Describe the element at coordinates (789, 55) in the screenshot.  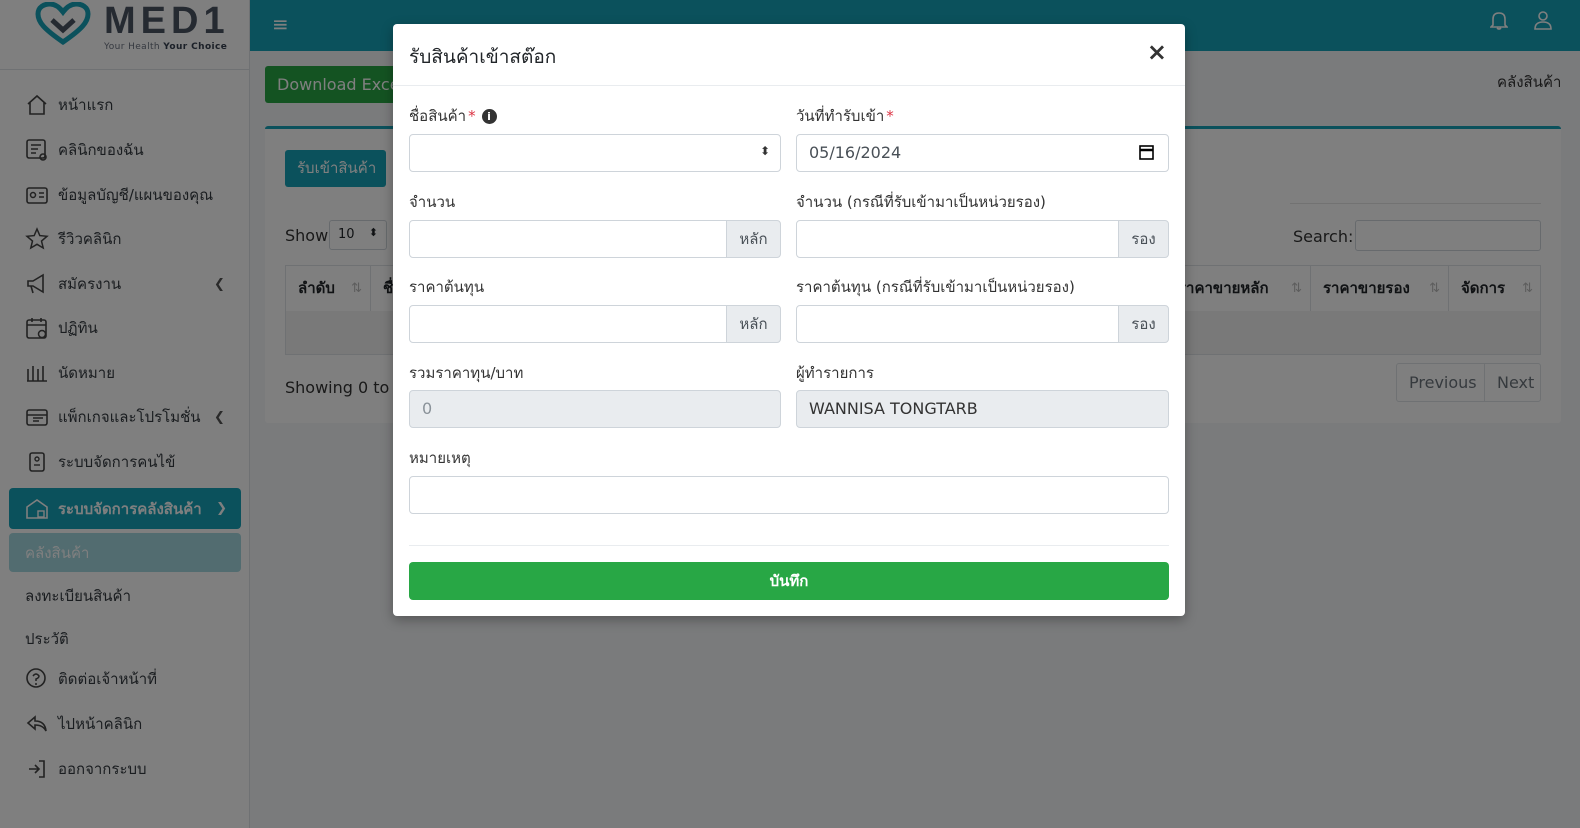
I see `modal-header: รับสินค้าเข้าสต๊อก ×` at that location.